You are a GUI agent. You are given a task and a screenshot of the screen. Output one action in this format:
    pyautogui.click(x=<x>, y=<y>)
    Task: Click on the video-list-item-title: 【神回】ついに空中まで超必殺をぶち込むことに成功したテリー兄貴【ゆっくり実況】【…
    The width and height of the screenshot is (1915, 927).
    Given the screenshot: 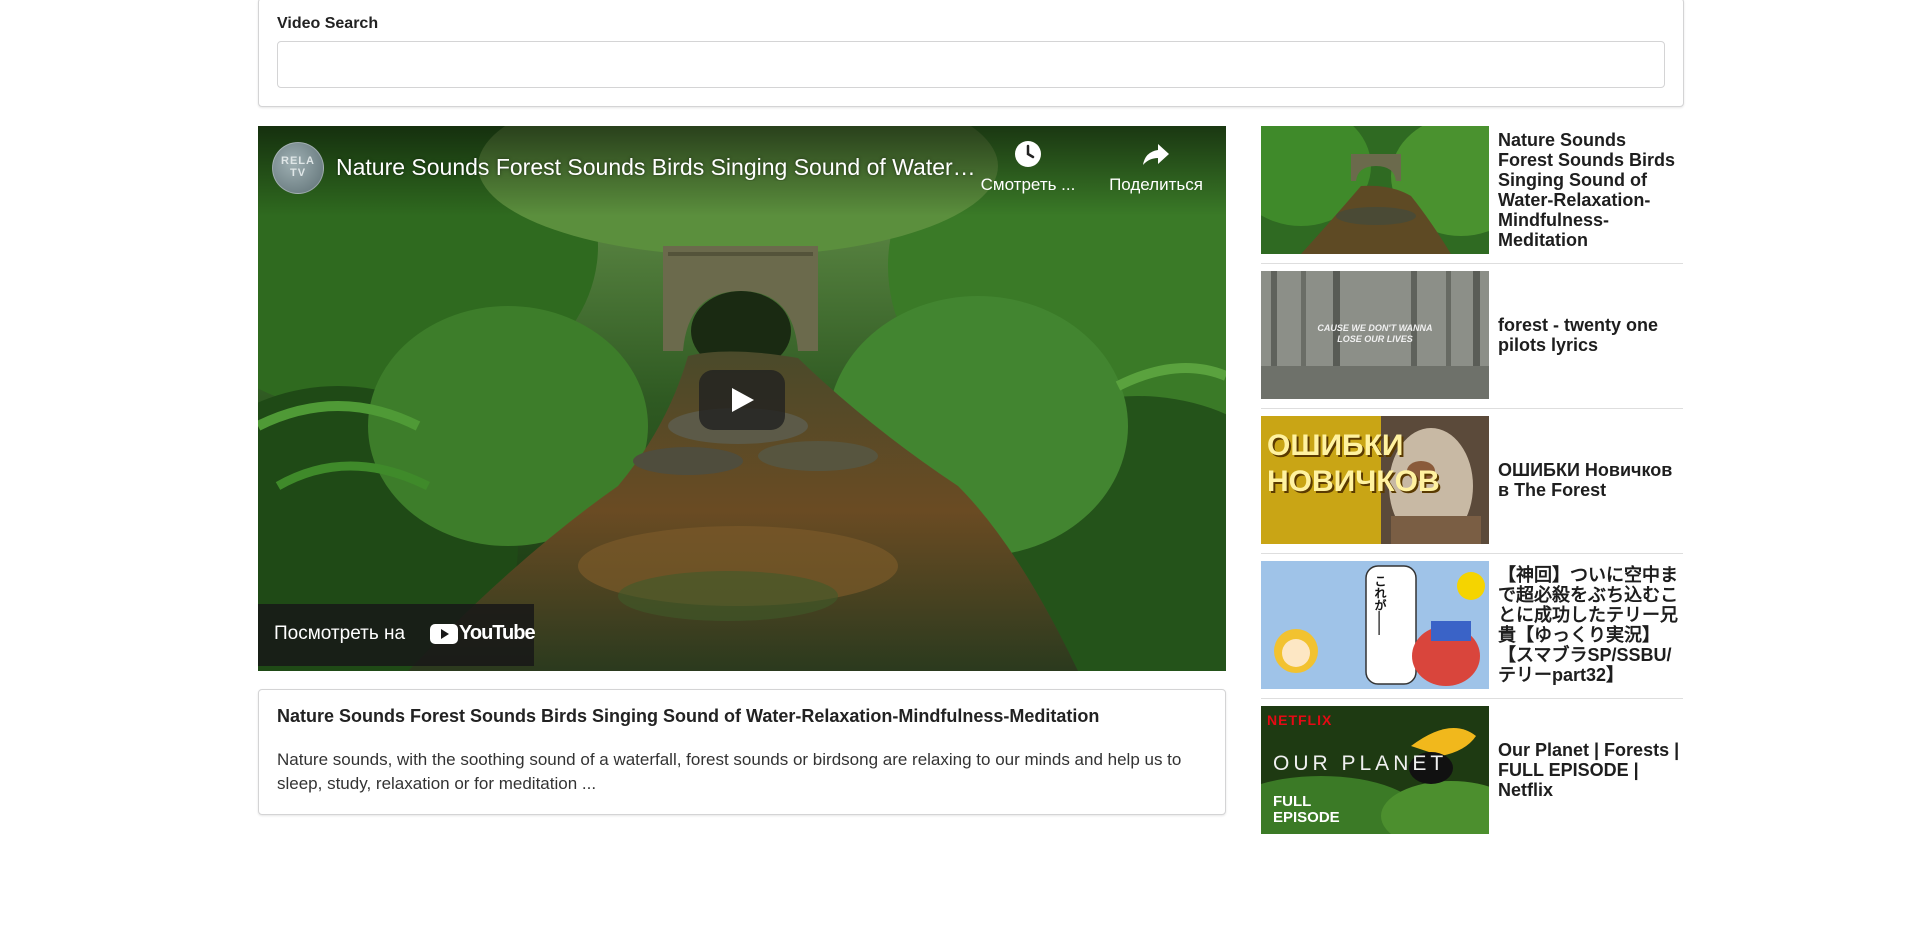 What is the action you would take?
    pyautogui.click(x=1588, y=625)
    